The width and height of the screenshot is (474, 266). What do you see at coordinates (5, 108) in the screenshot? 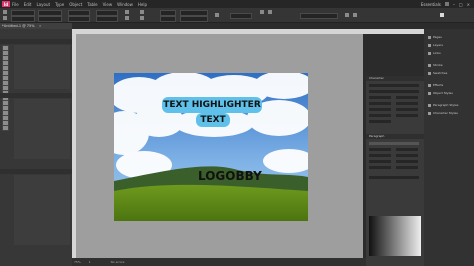
I see `gradient-tool-icon` at bounding box center [5, 108].